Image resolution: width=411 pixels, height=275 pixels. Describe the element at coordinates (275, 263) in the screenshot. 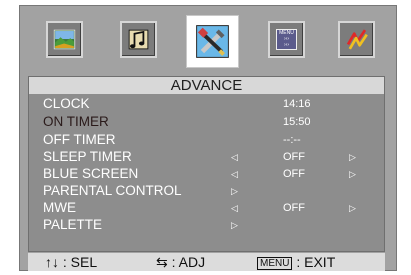

I see `menu-key-icon: MENU` at that location.